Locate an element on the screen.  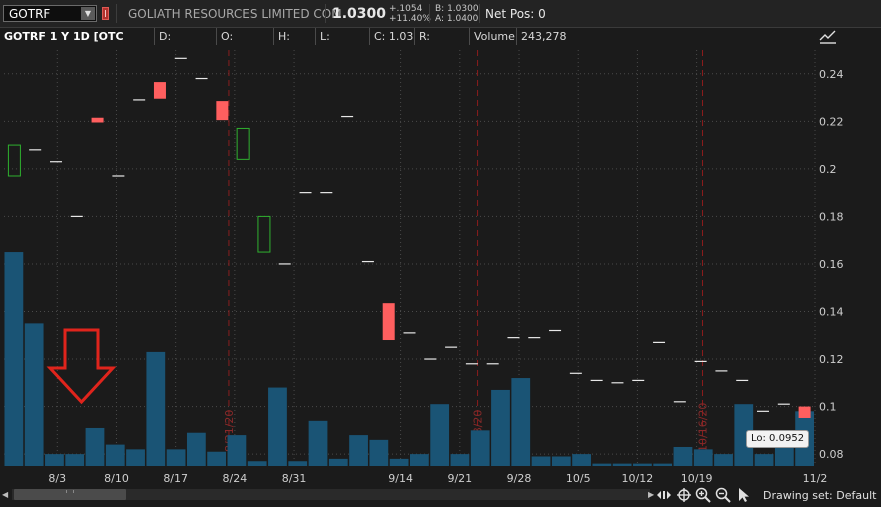
symbol-selector: GOTRF ▼ is located at coordinates (50, 13).